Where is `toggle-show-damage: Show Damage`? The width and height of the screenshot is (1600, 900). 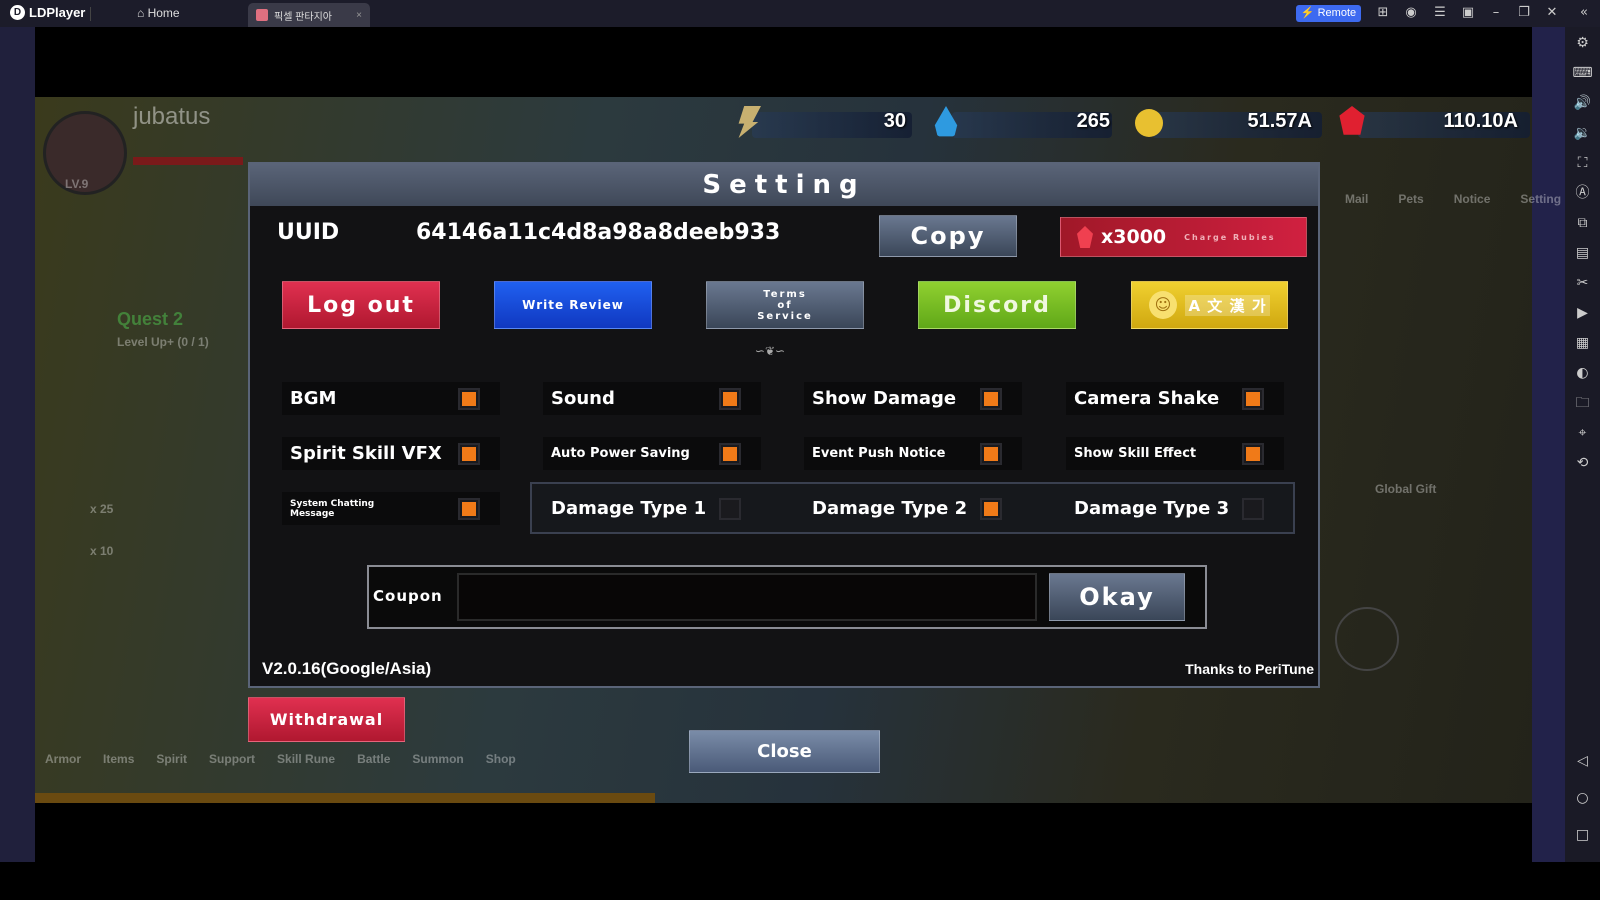
toggle-show-damage: Show Damage is located at coordinates (913, 398).